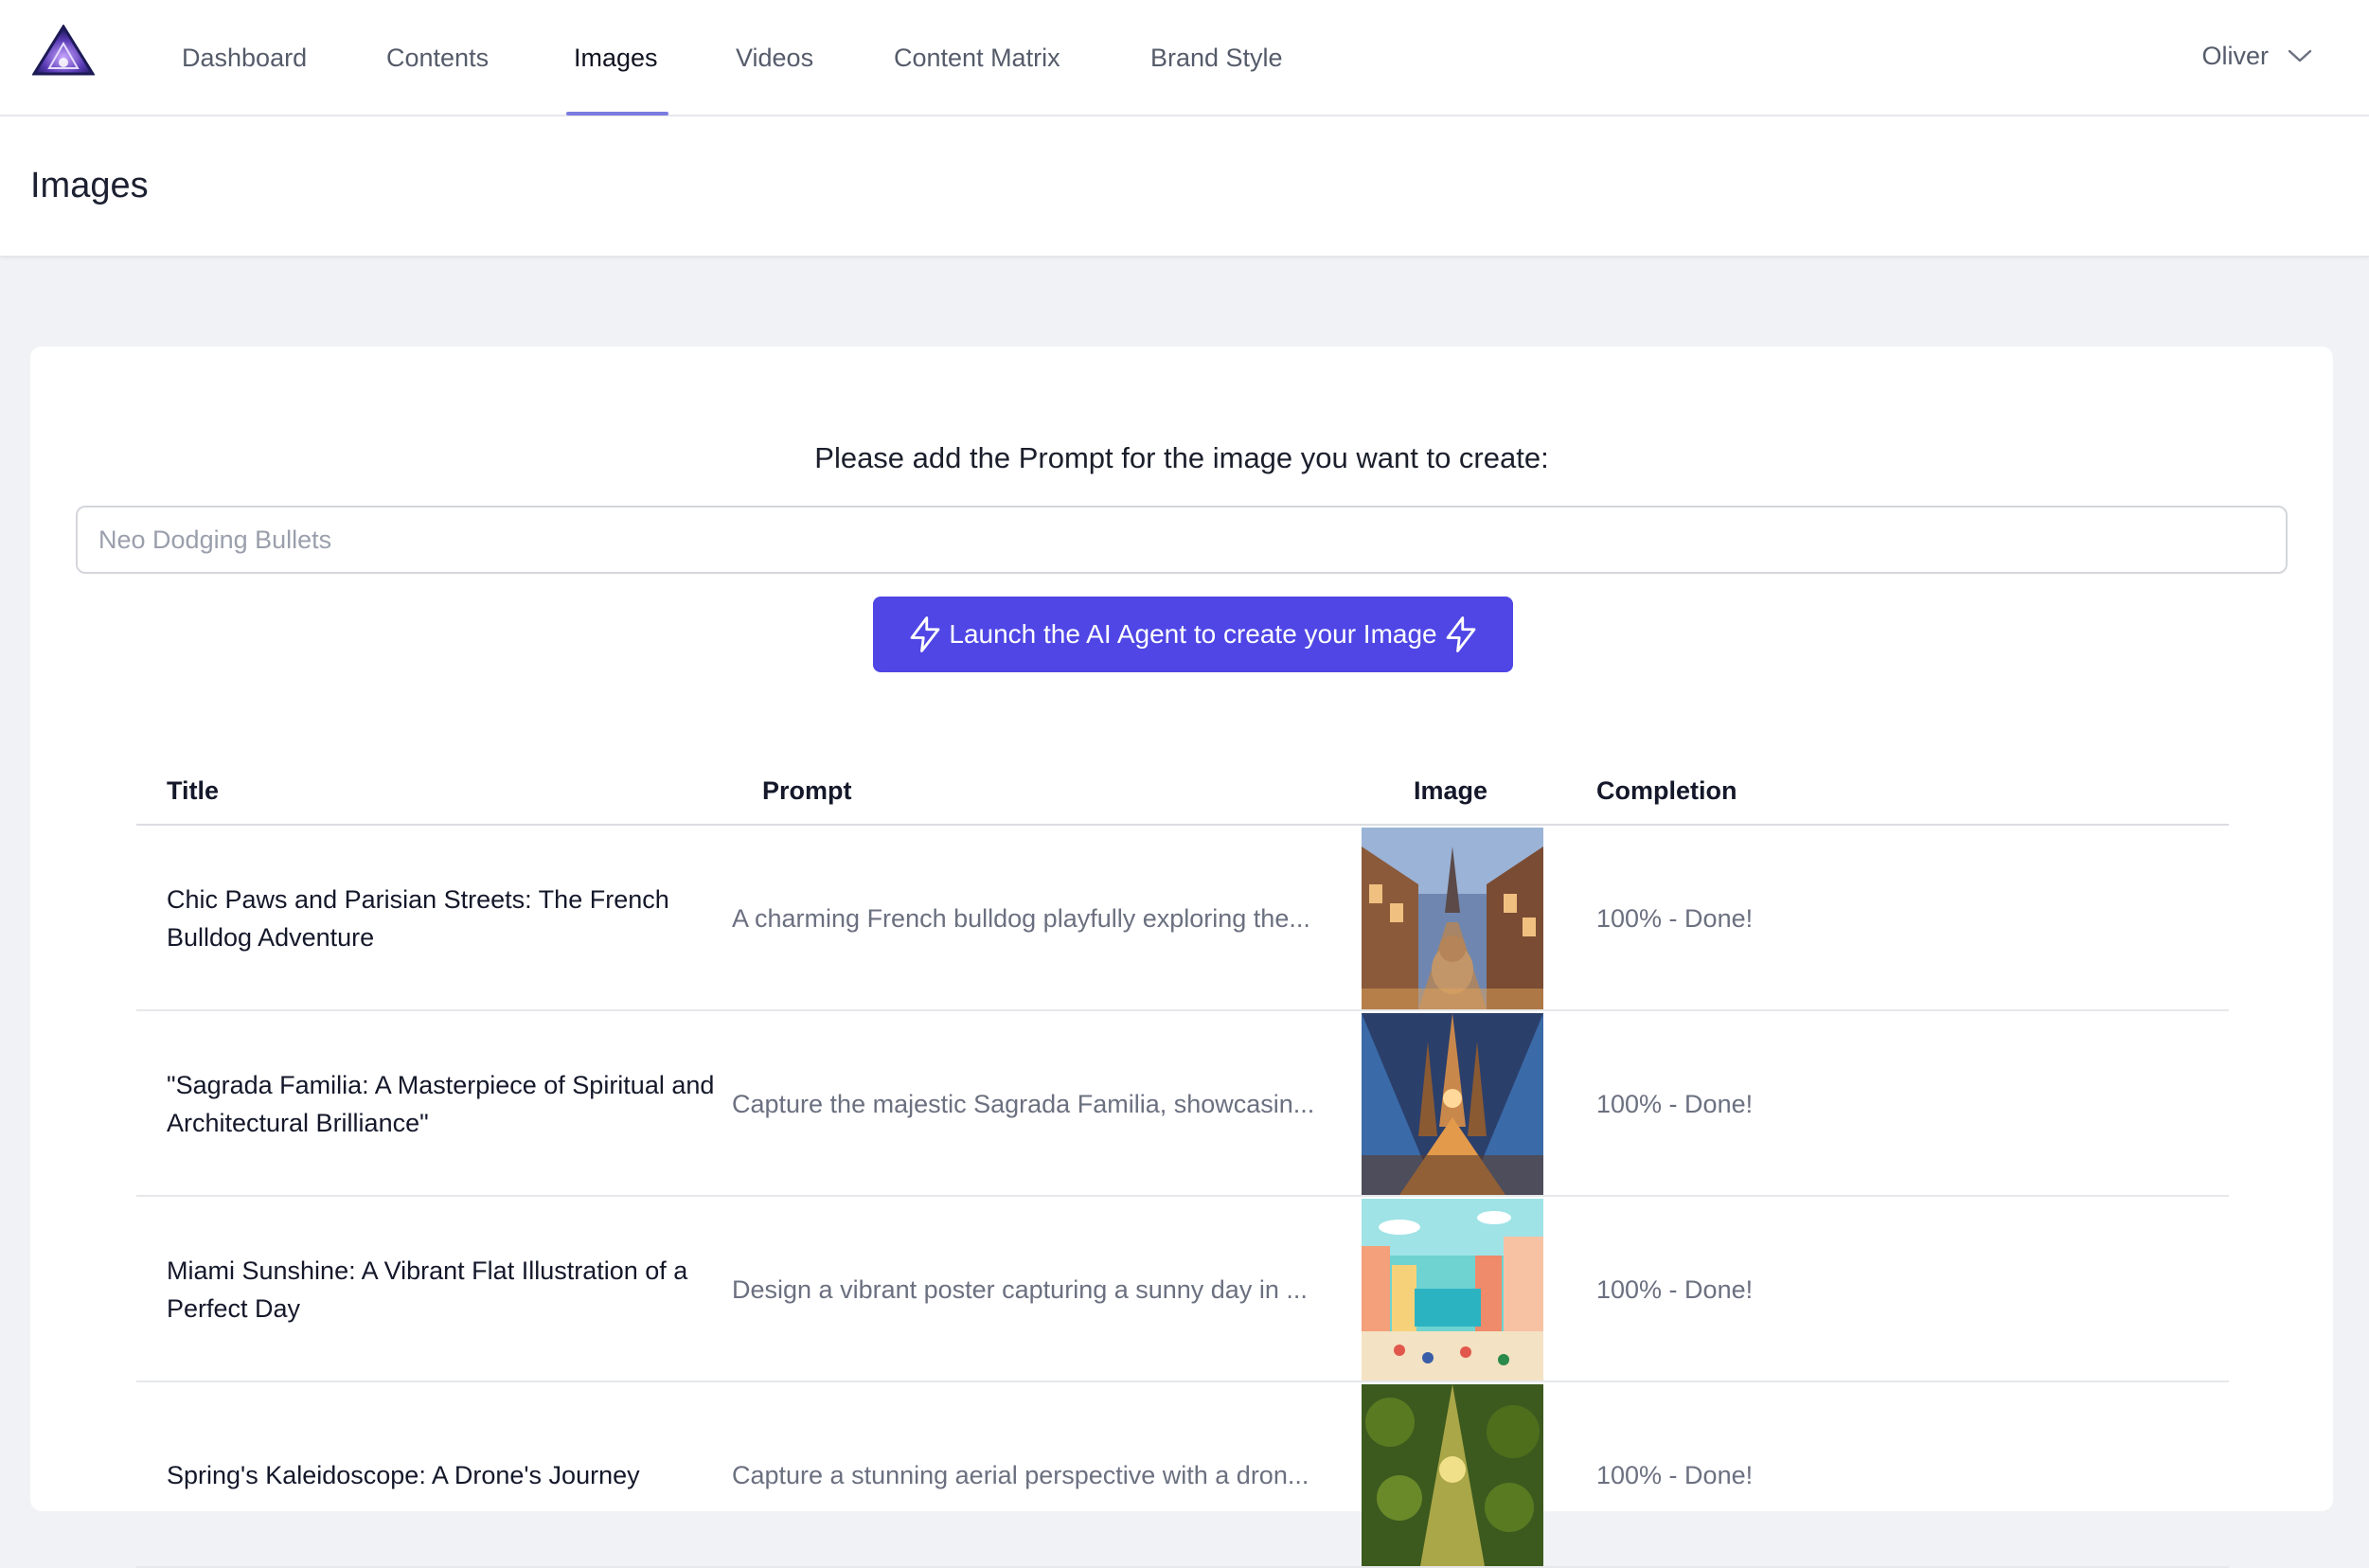 The height and width of the screenshot is (1568, 2369). I want to click on chevron-down-icon, so click(2300, 55).